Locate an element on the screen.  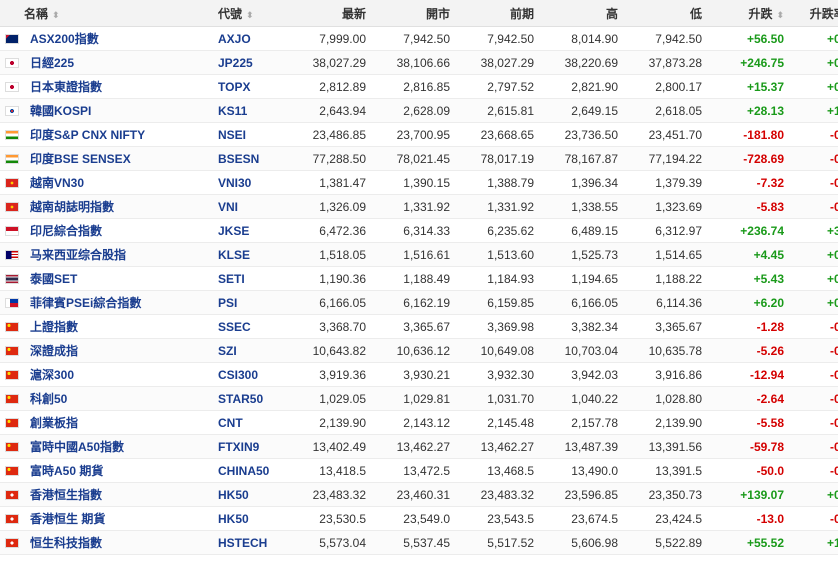
index-name-link: 香港恒生指數 is located at coordinates (121, 494).